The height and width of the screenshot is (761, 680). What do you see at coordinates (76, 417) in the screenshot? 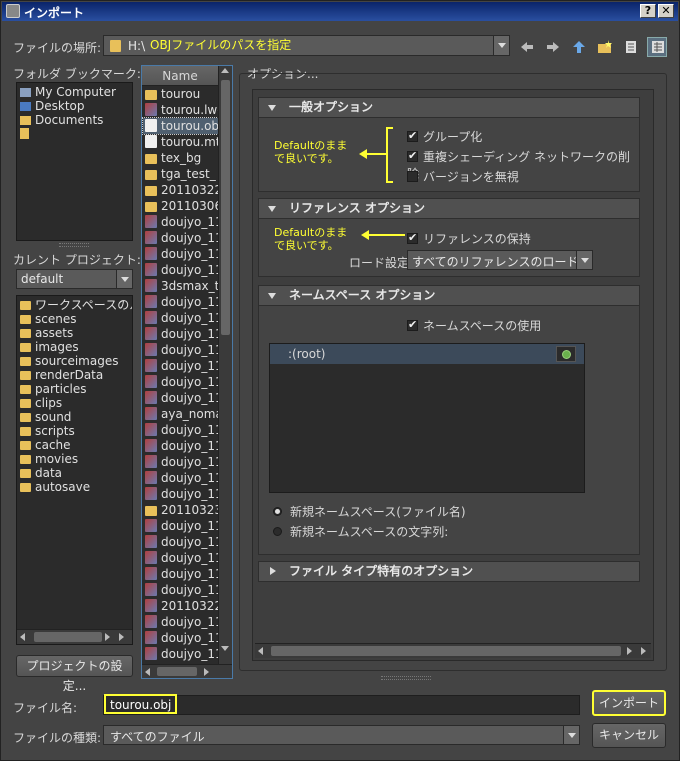
I see `project-folder-item: sound` at bounding box center [76, 417].